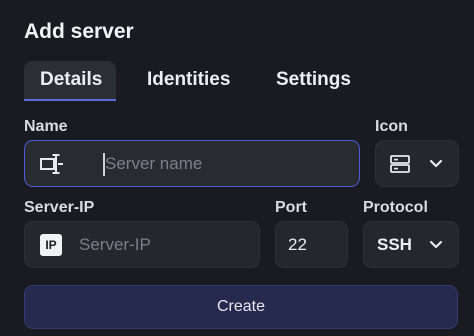  Describe the element at coordinates (391, 126) in the screenshot. I see `icon-label: Icon` at that location.